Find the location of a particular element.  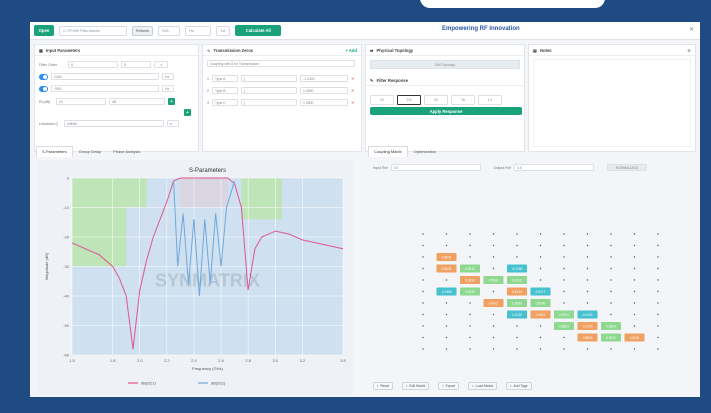

load-matrix-button: ▪ Load Matrix is located at coordinates (483, 386).